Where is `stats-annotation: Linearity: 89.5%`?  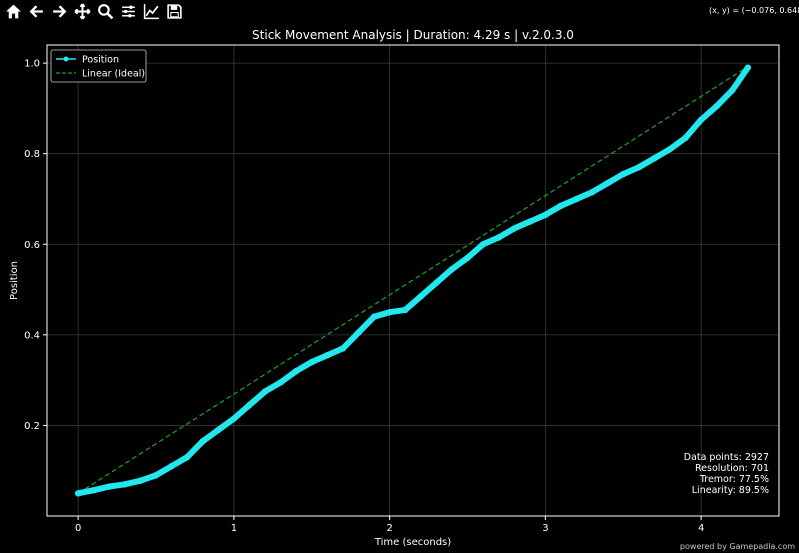
stats-annotation: Linearity: 89.5% is located at coordinates (730, 490).